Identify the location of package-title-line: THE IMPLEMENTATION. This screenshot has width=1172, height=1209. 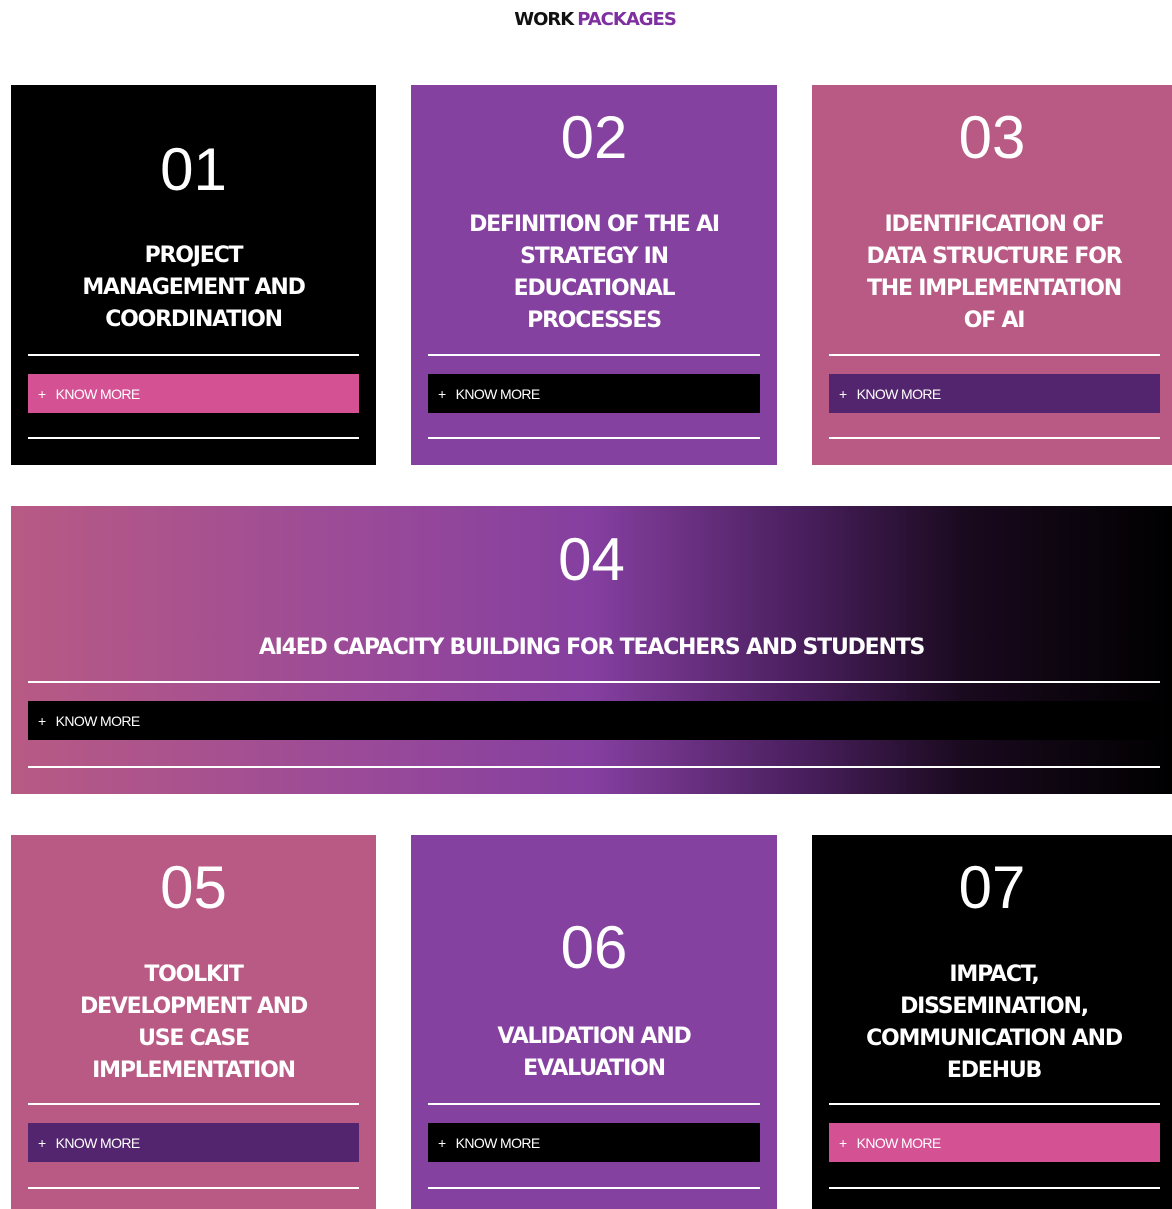
(994, 288).